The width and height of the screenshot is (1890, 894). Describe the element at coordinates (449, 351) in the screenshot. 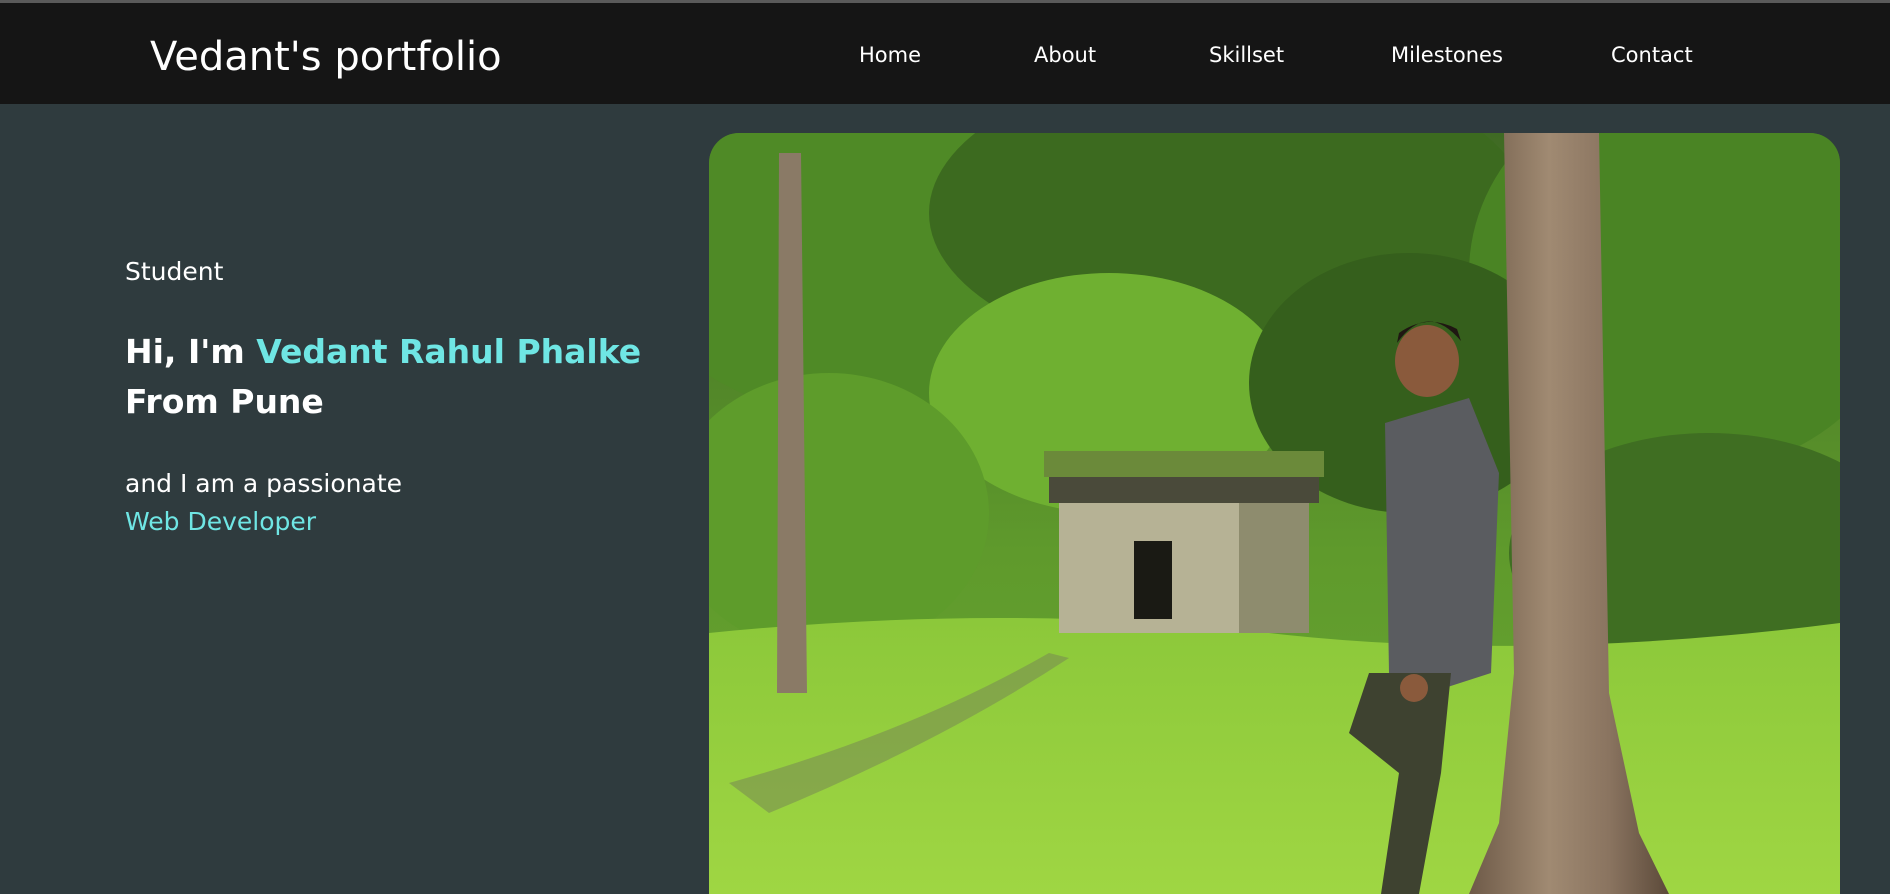

I see `hero-name: Vedant Rahul Phalke` at that location.